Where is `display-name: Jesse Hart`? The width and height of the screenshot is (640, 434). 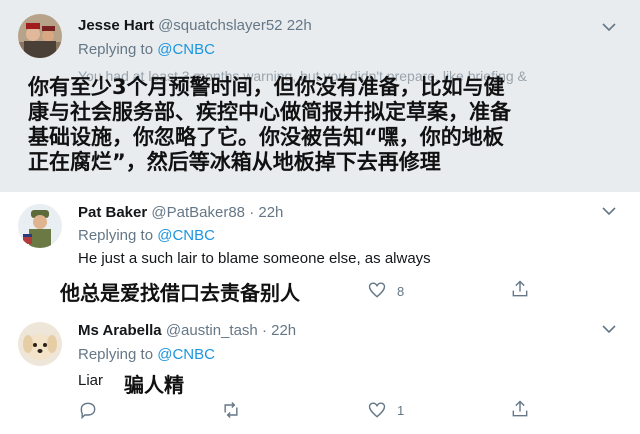
display-name: Jesse Hart is located at coordinates (116, 25).